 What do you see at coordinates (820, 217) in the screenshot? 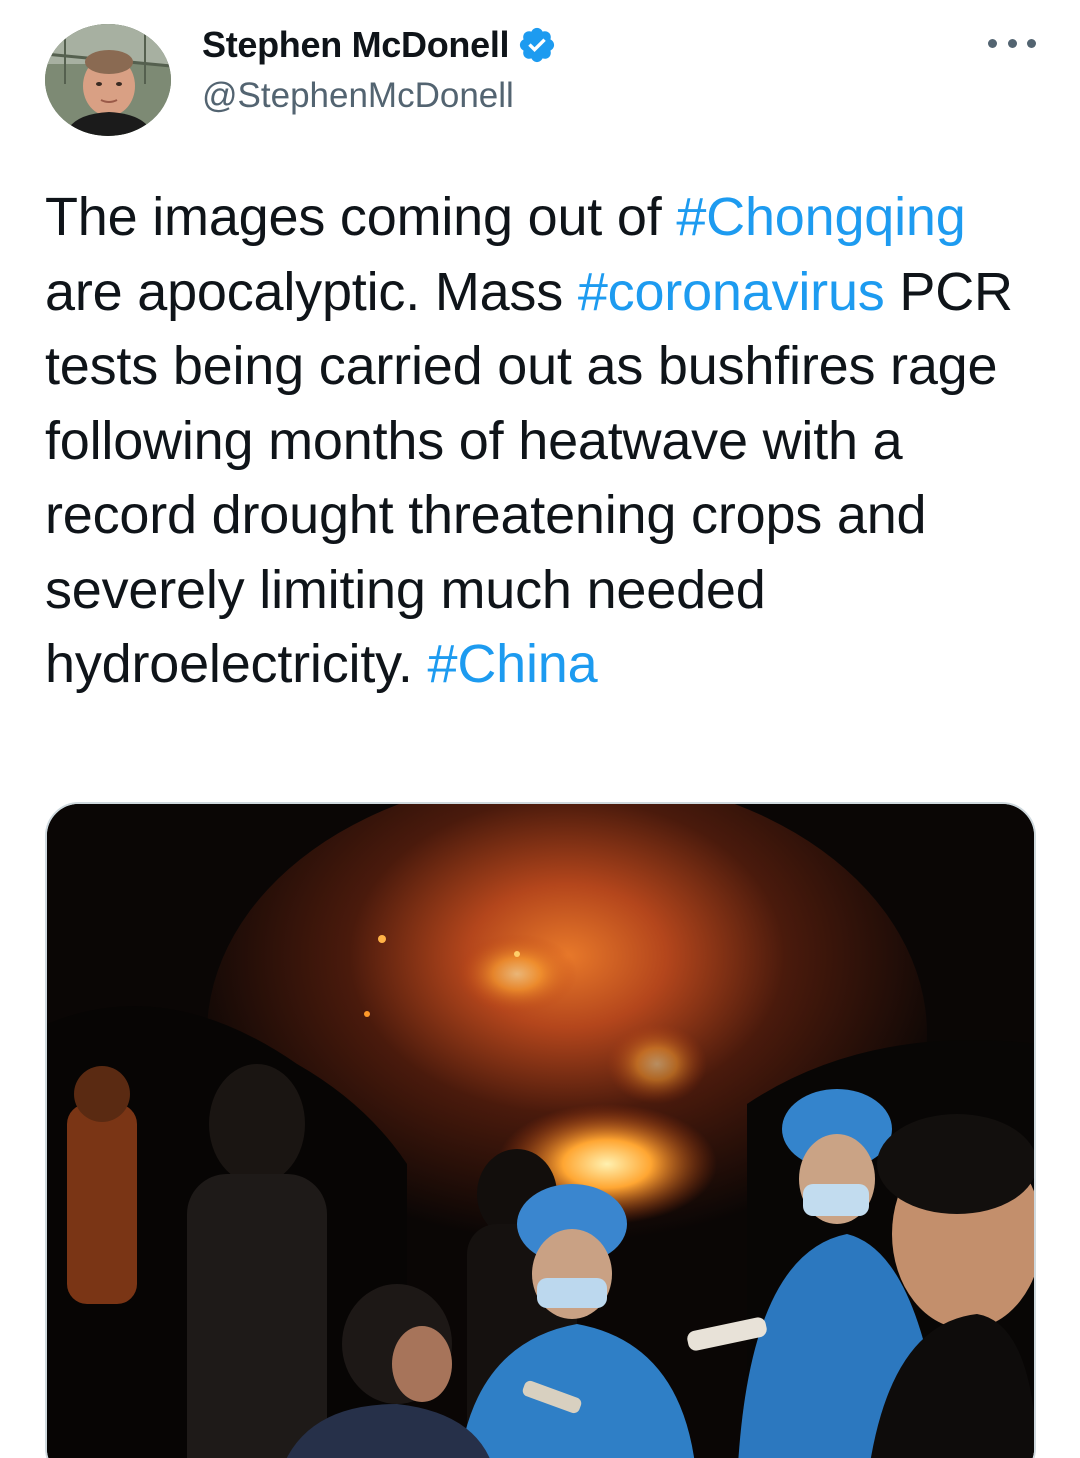
I see `hashtag-link-chongqing: #Chongqing` at bounding box center [820, 217].